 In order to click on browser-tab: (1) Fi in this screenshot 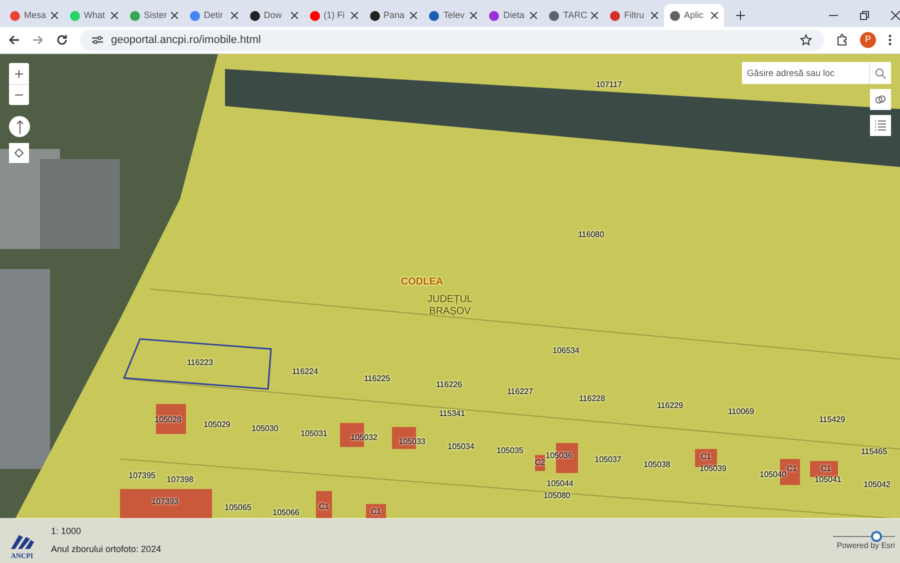, I will do `click(334, 15)`.